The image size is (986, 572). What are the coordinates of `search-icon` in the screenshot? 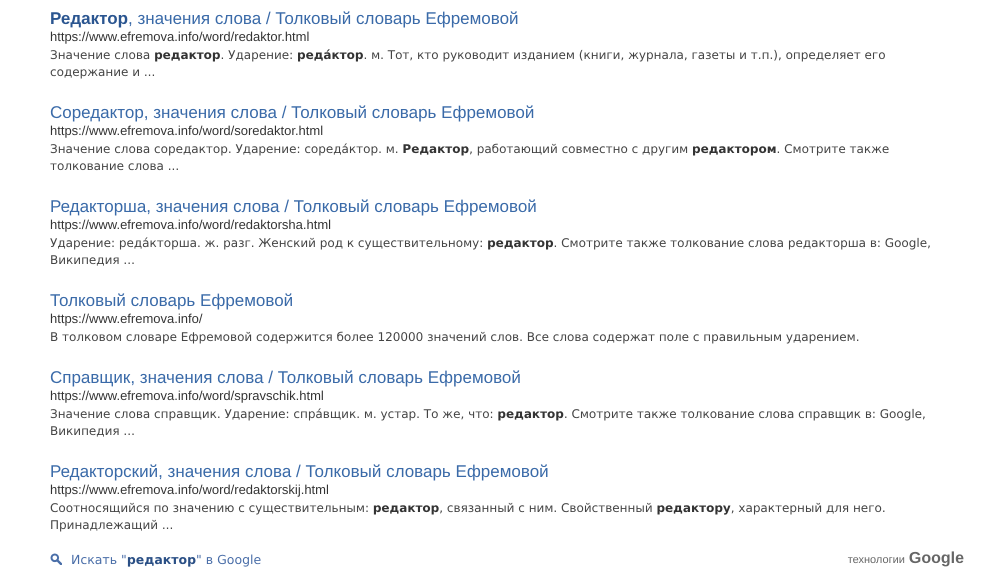 It's located at (56, 559).